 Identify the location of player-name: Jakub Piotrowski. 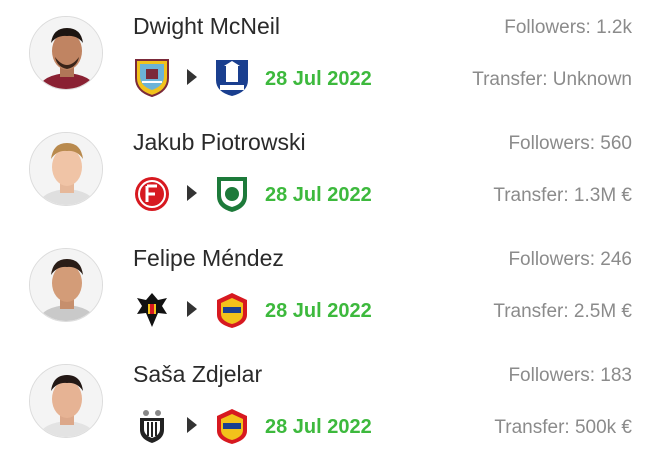
(219, 142).